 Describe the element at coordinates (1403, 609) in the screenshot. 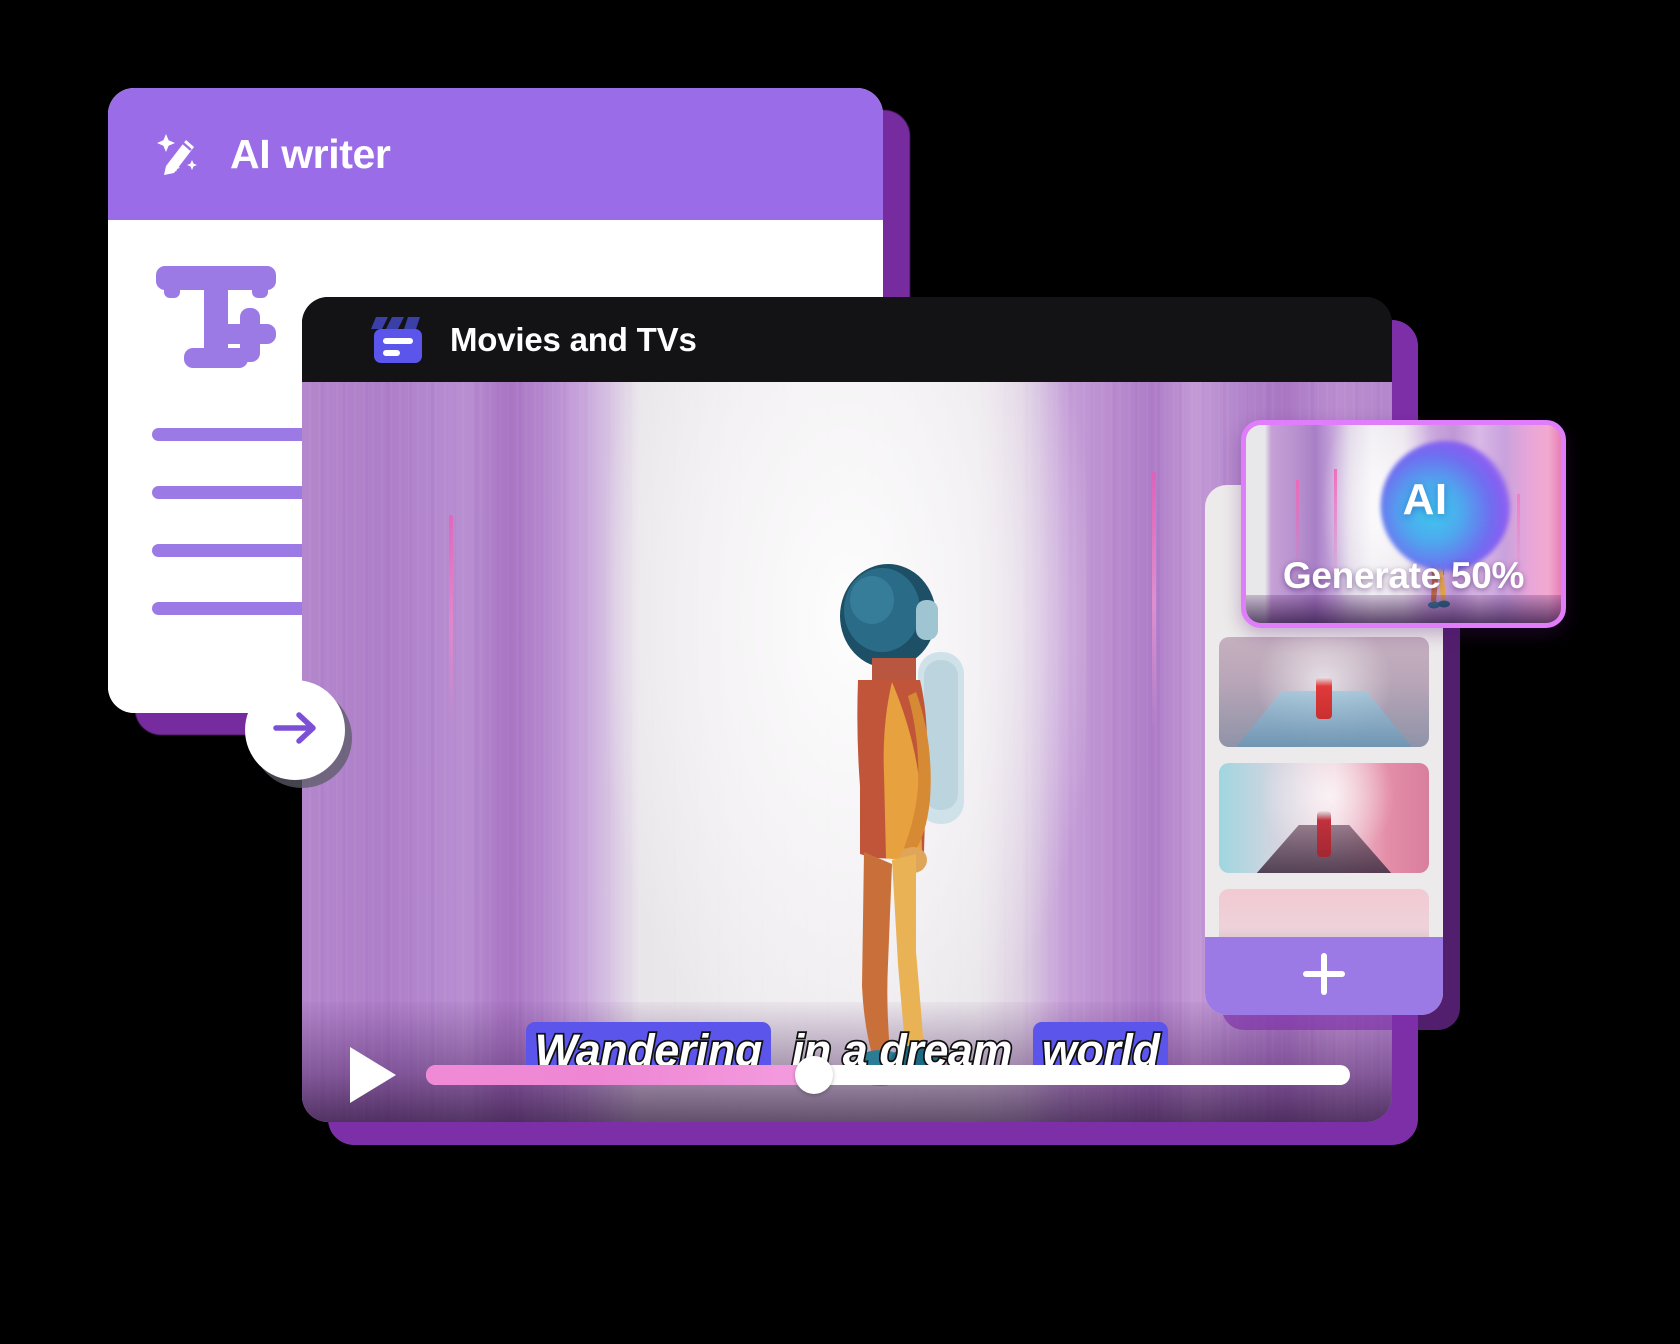

I see `generate-ground` at that location.